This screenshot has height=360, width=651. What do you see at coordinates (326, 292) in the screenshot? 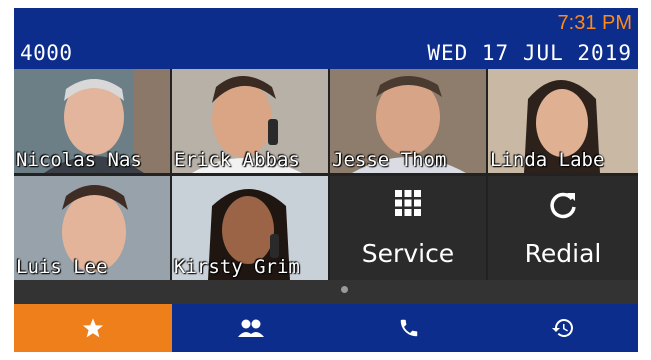
I see `page-indicator-bar` at bounding box center [326, 292].